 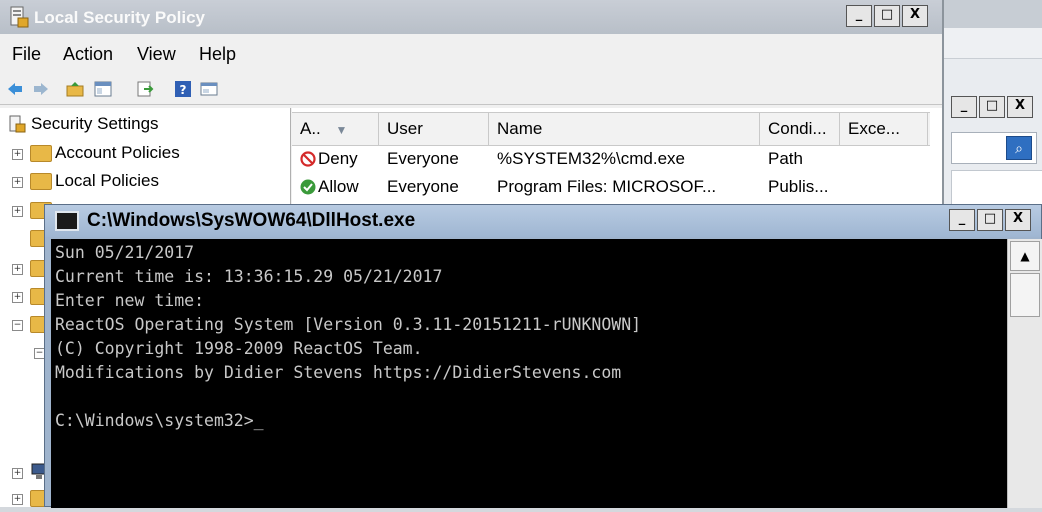 What do you see at coordinates (26, 54) in the screenshot?
I see `menu-file: File` at bounding box center [26, 54].